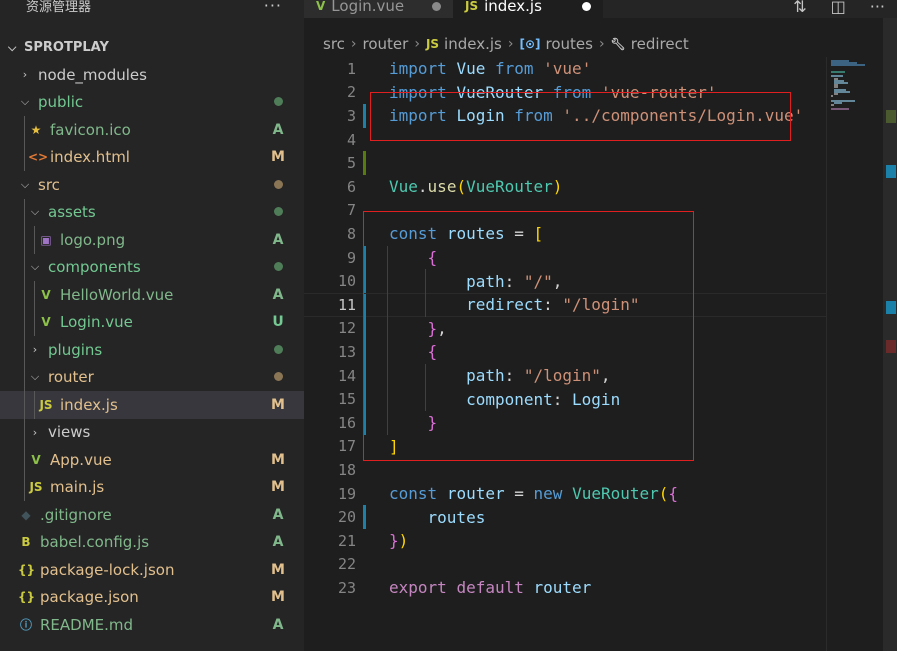 This screenshot has width=897, height=651. I want to click on variable-icon: [⊙], so click(530, 43).